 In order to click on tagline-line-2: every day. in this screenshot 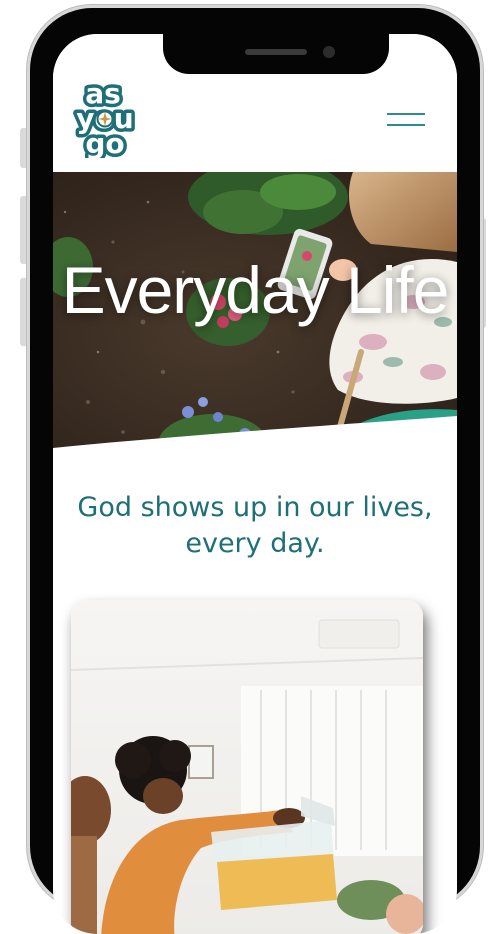, I will do `click(255, 543)`.